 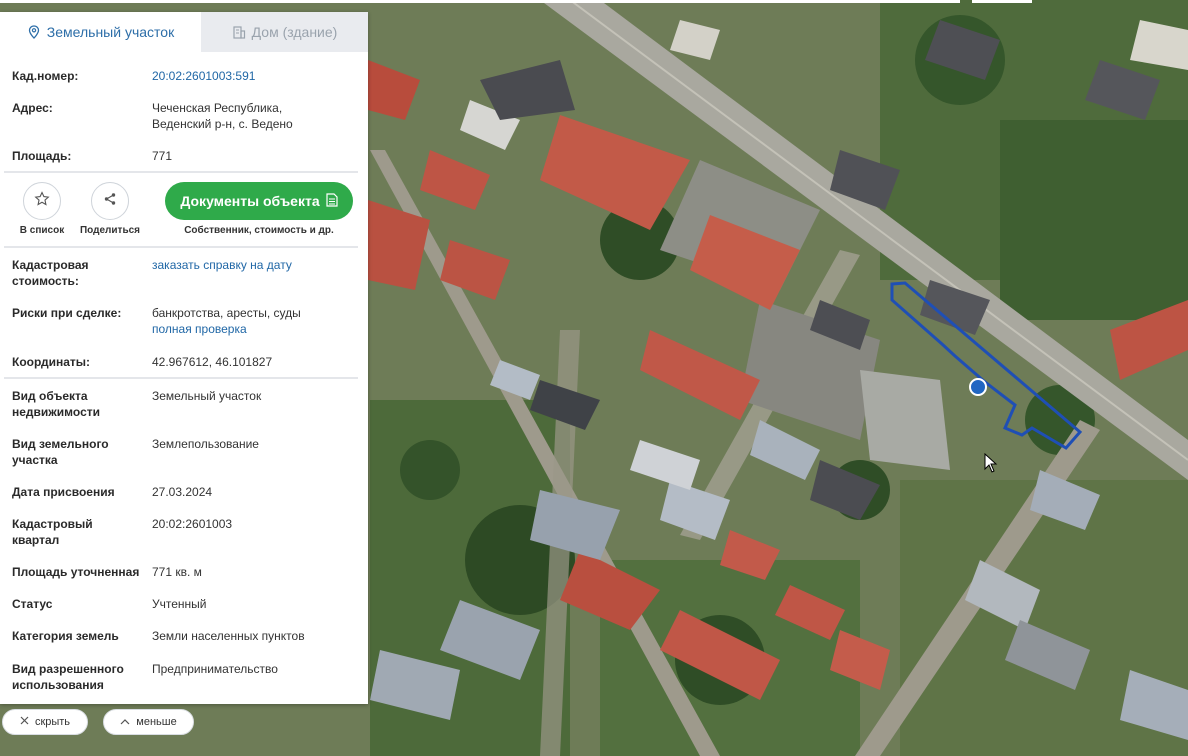 I want to click on risks-label: Риски при сделке:, so click(x=67, y=313).